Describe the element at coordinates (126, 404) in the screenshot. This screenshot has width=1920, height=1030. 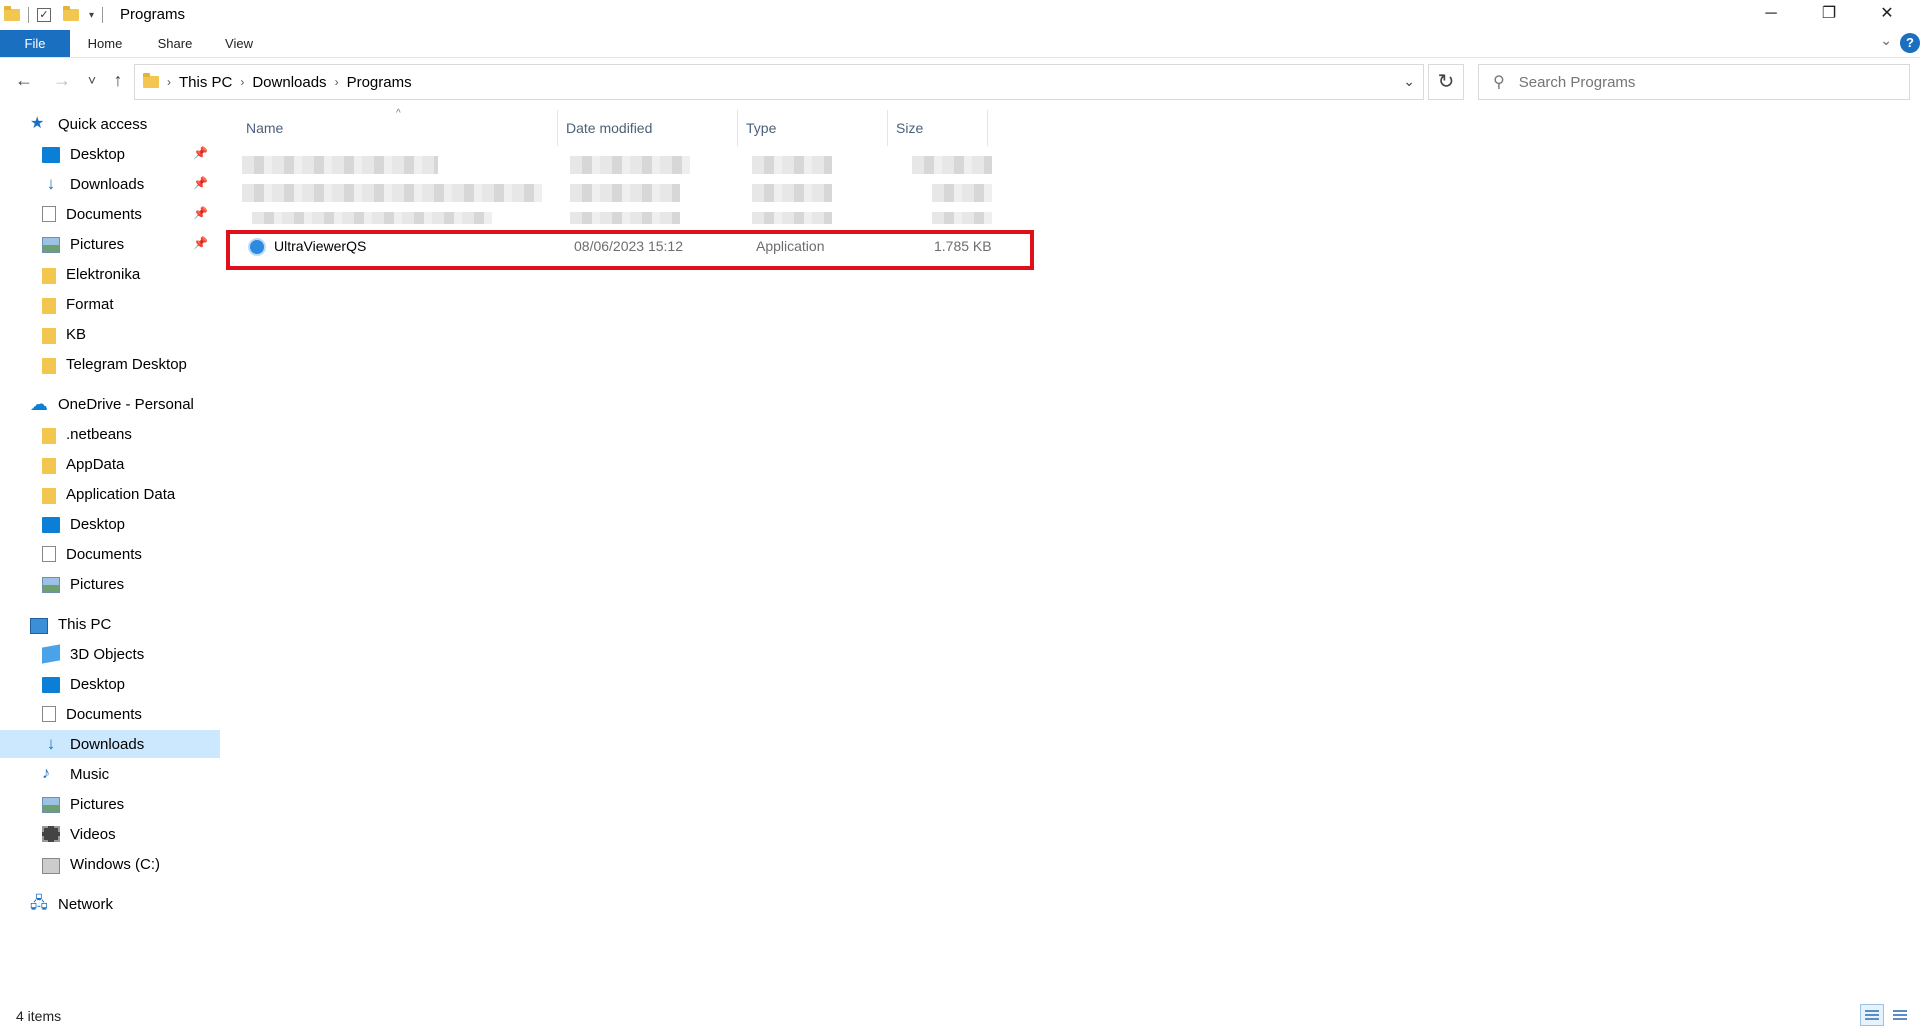
I see `sidebar-item-label: OneDrive - Personal` at that location.